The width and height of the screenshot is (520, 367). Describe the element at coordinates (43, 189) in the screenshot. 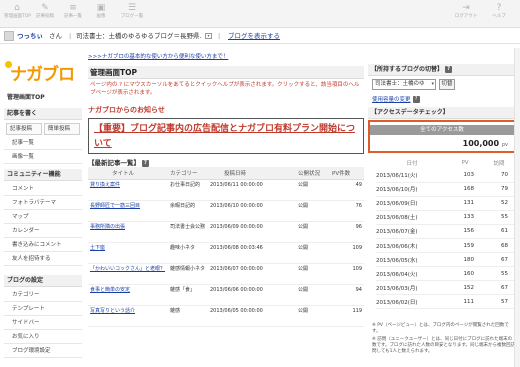

I see `sidebar-item-comments: コメント` at that location.